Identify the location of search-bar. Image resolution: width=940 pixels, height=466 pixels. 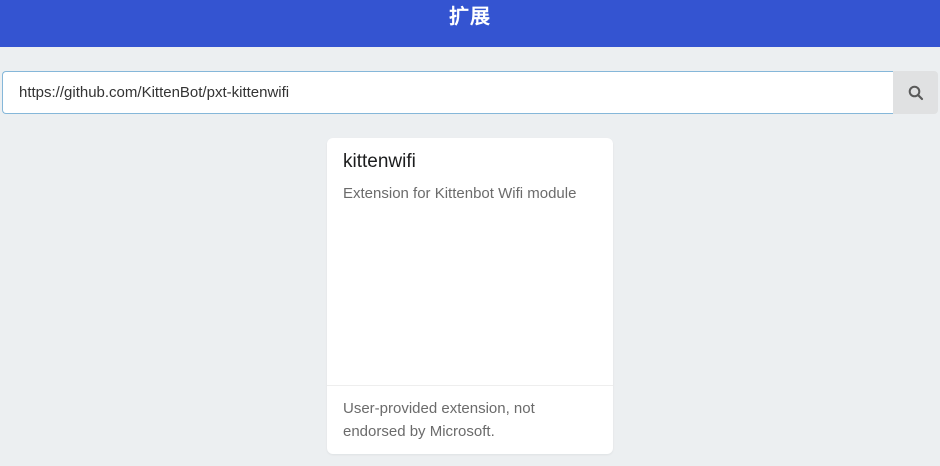
(470, 92).